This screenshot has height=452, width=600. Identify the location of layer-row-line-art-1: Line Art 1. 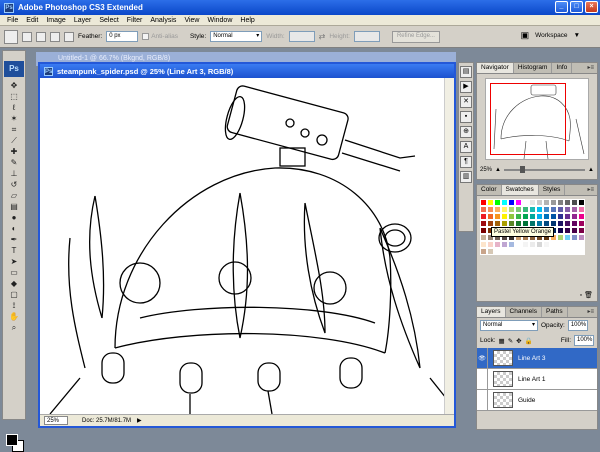
(537, 379).